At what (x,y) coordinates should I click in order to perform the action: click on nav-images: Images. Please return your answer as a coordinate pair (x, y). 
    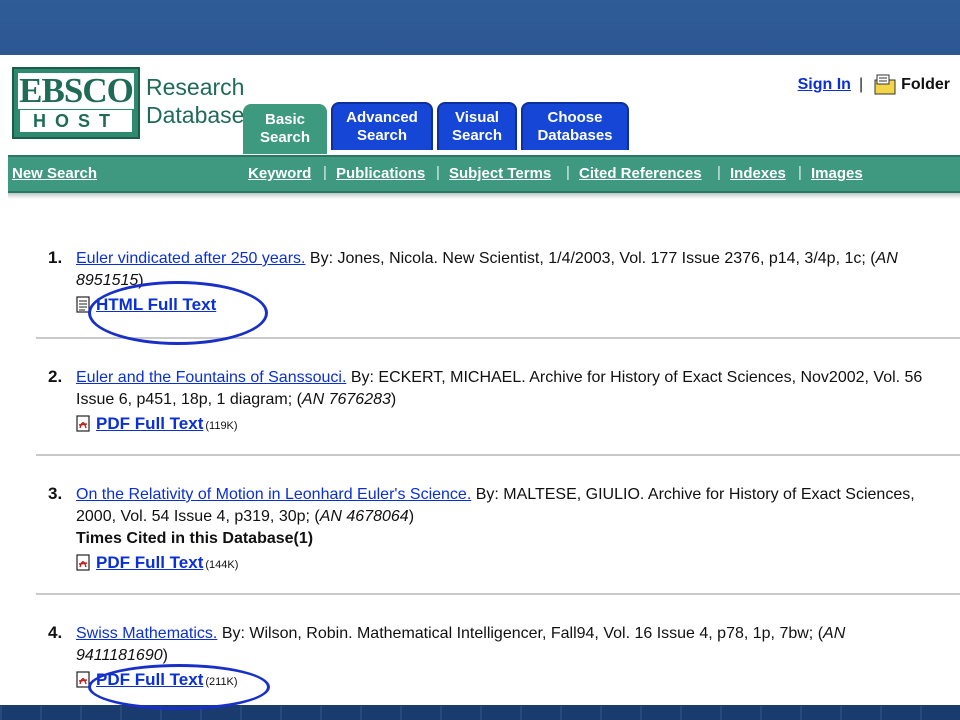
    Looking at the image, I should click on (837, 173).